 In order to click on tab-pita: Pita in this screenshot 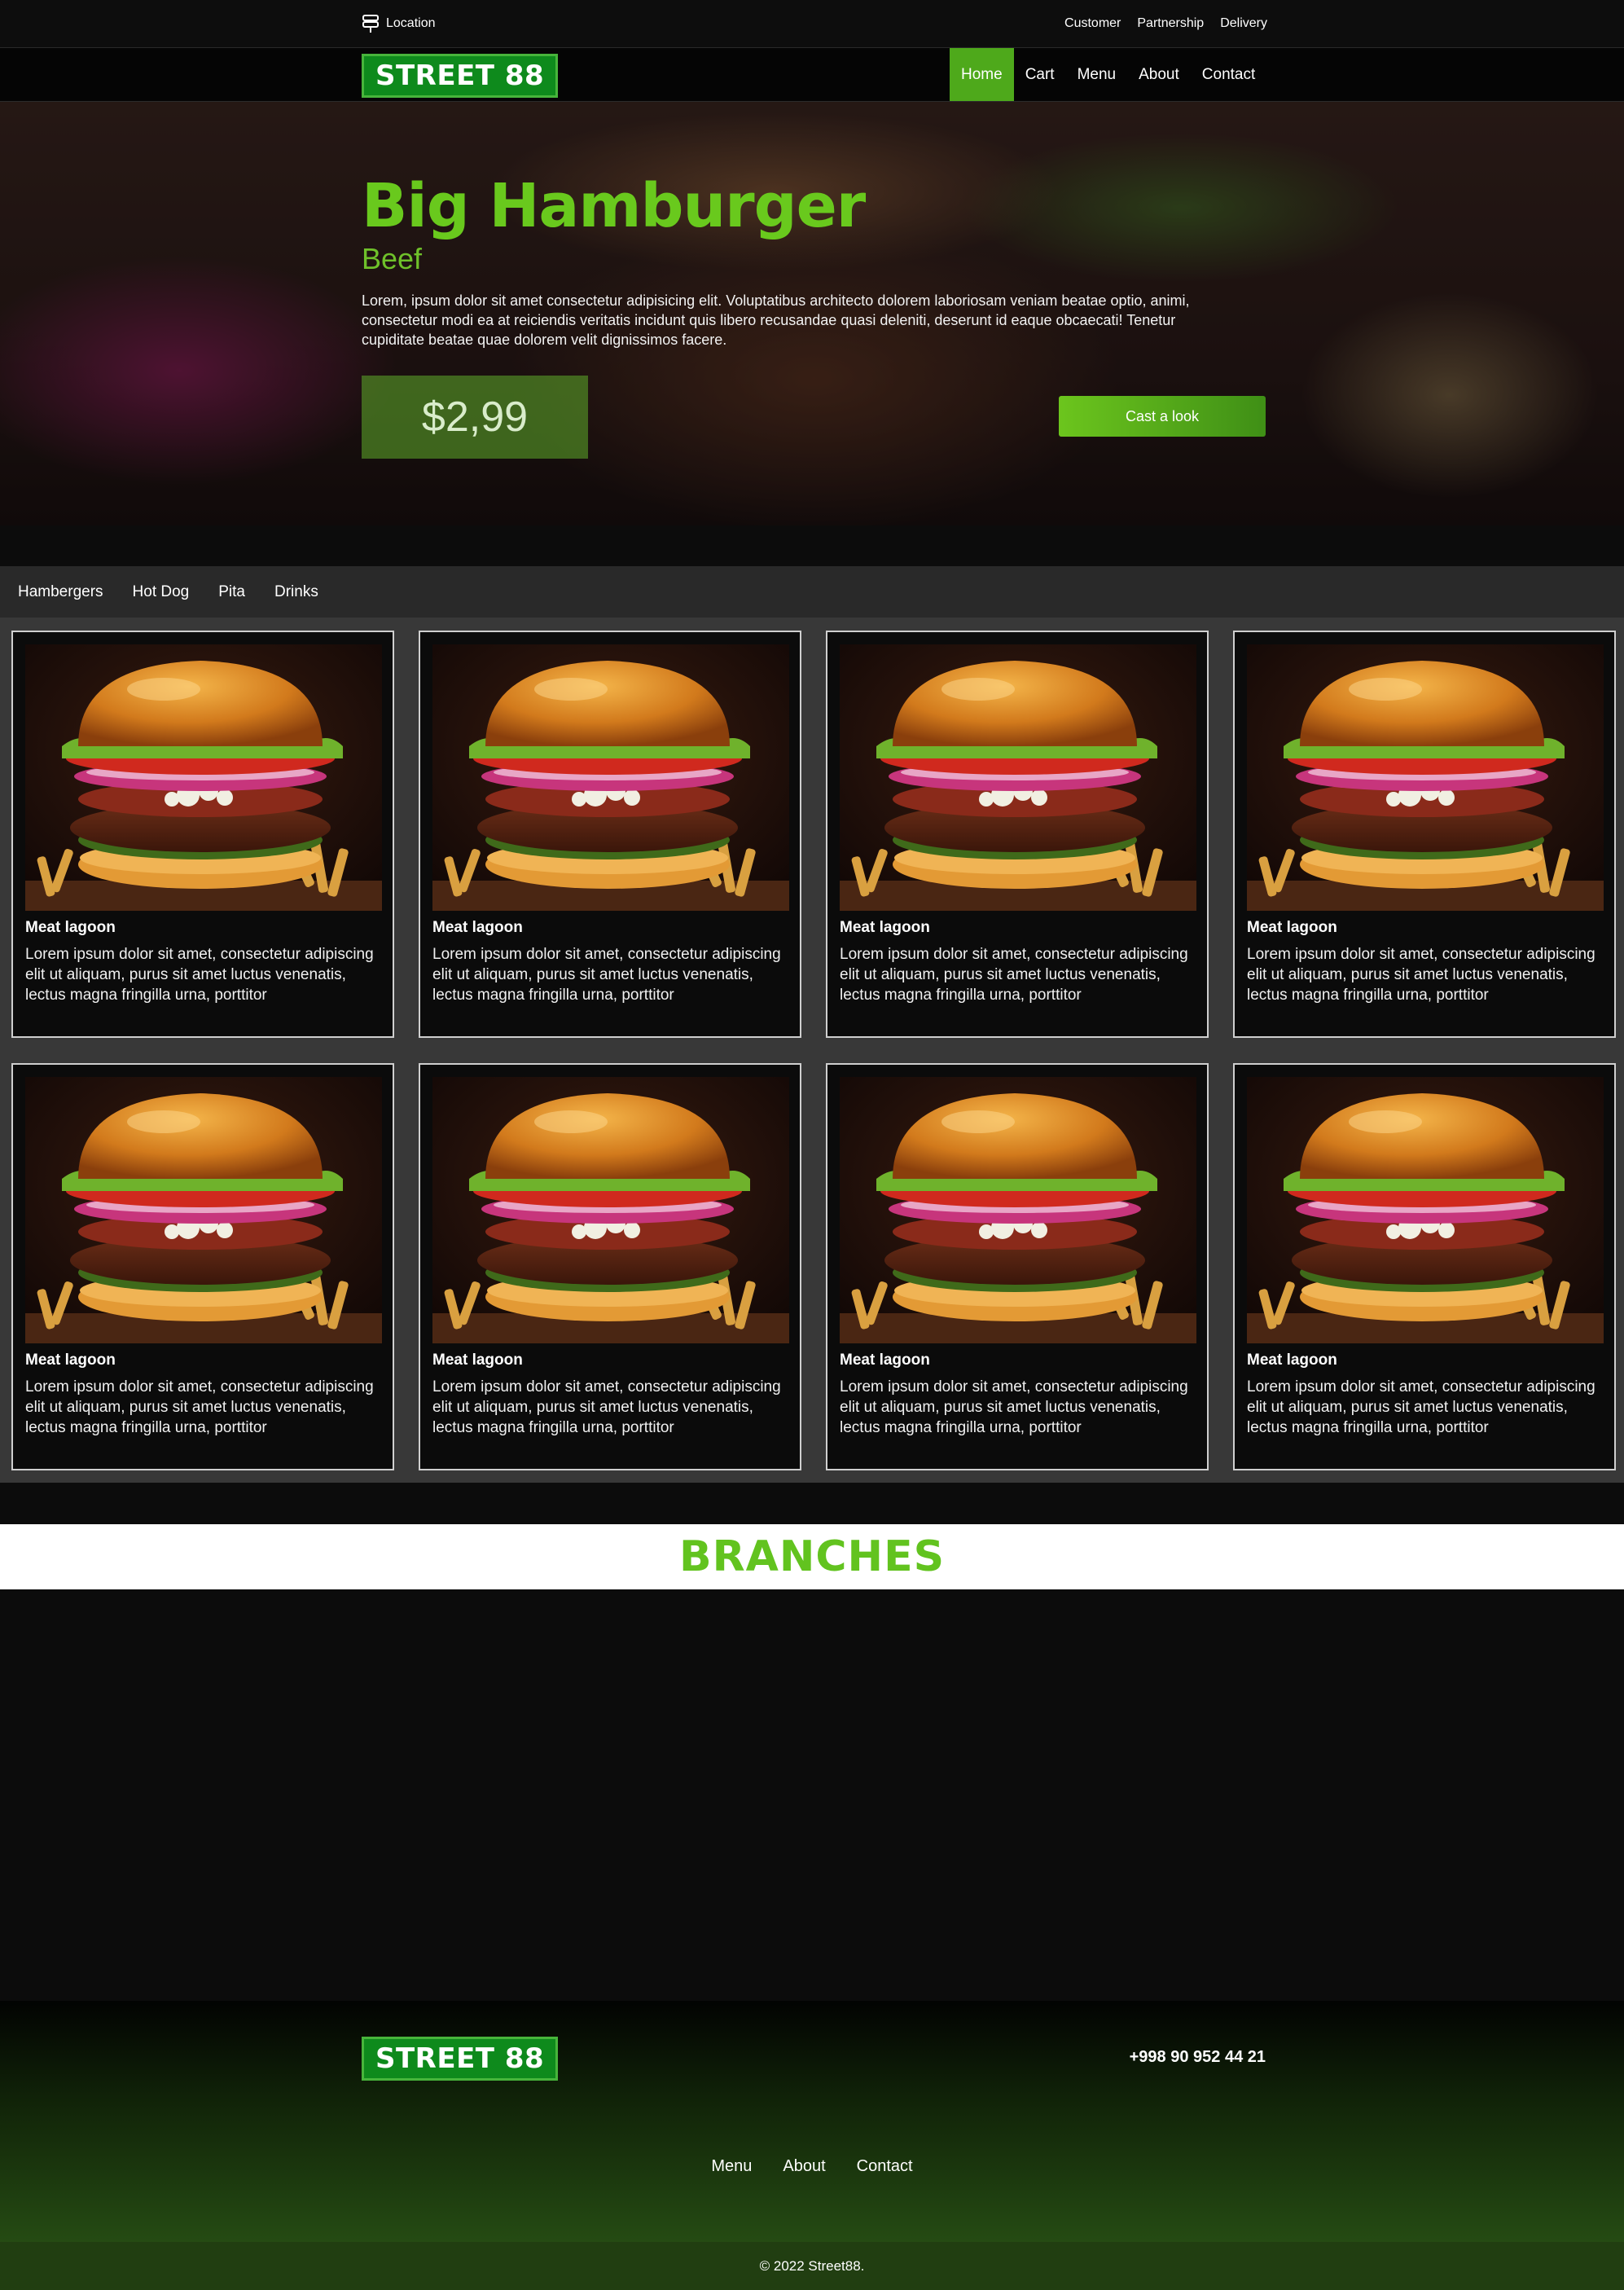, I will do `click(246, 592)`.